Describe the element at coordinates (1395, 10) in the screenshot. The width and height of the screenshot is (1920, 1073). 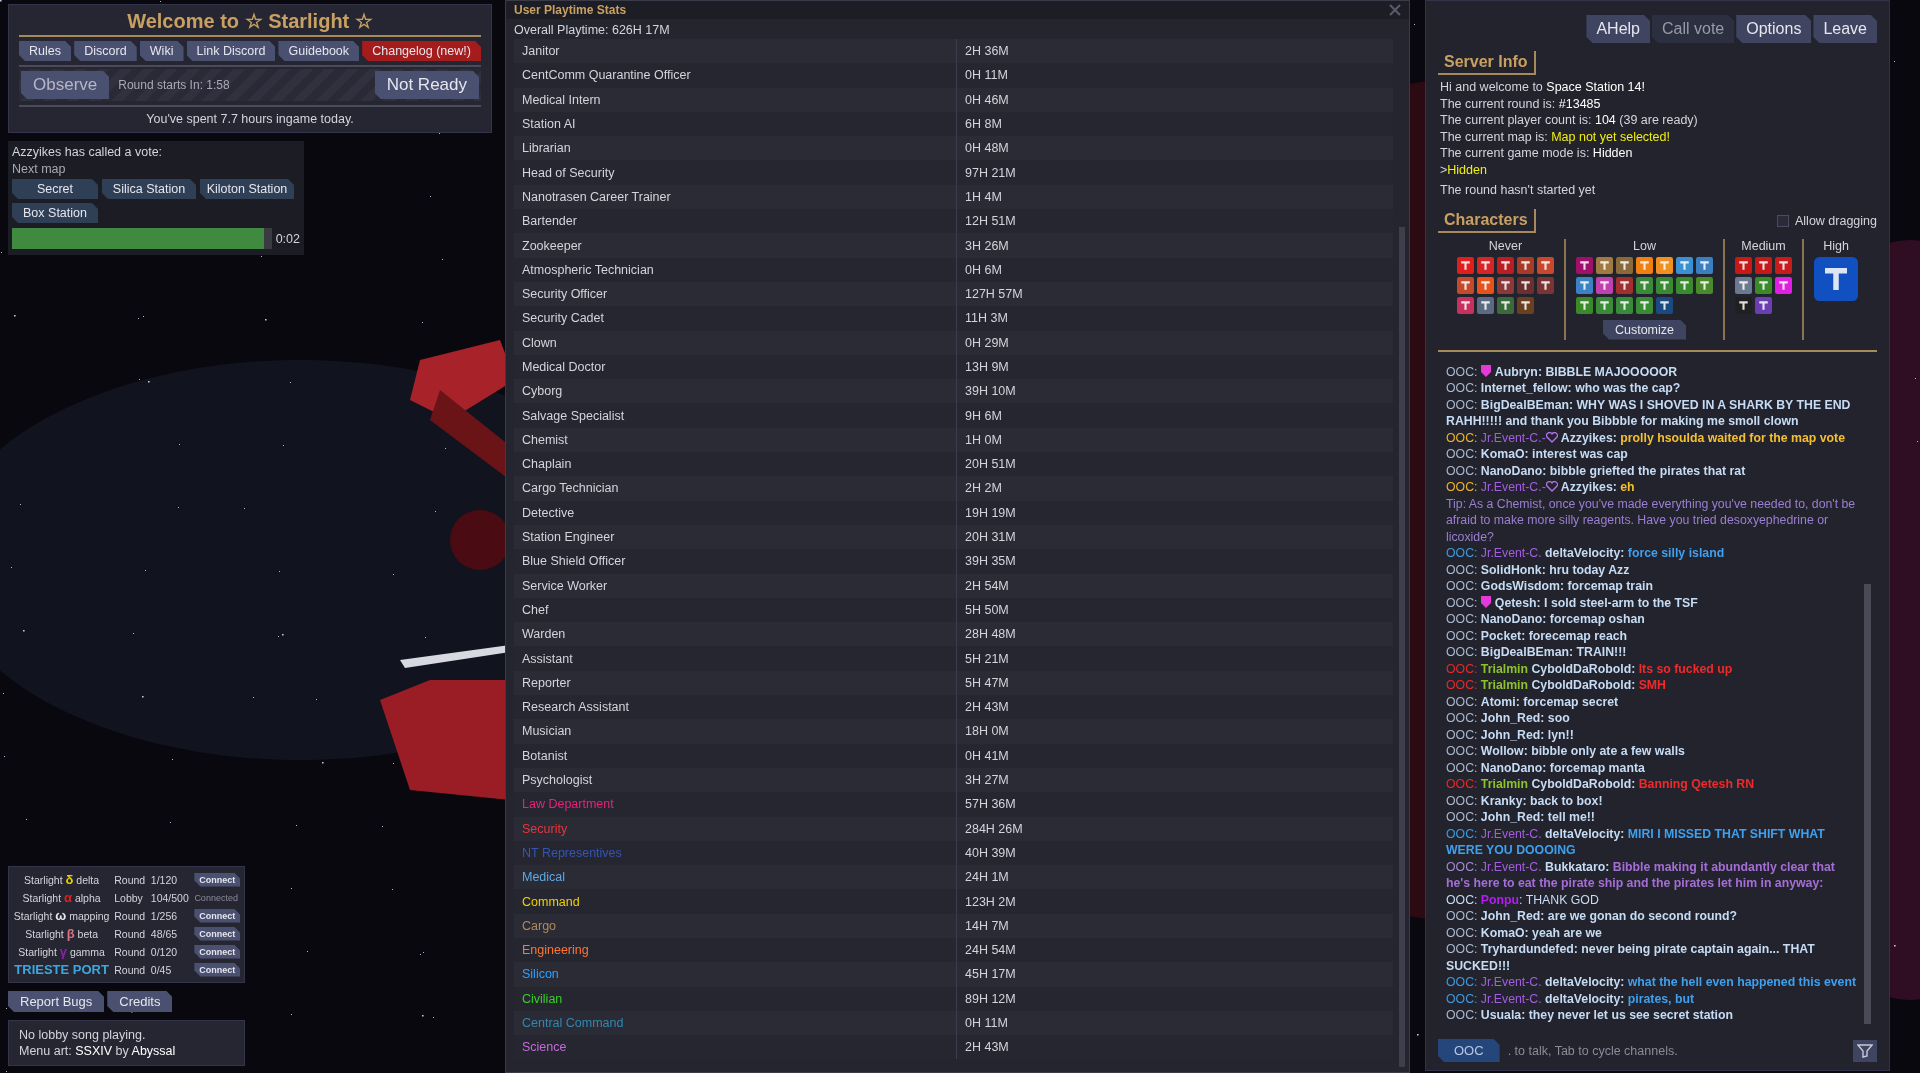
I see `close-icon` at that location.